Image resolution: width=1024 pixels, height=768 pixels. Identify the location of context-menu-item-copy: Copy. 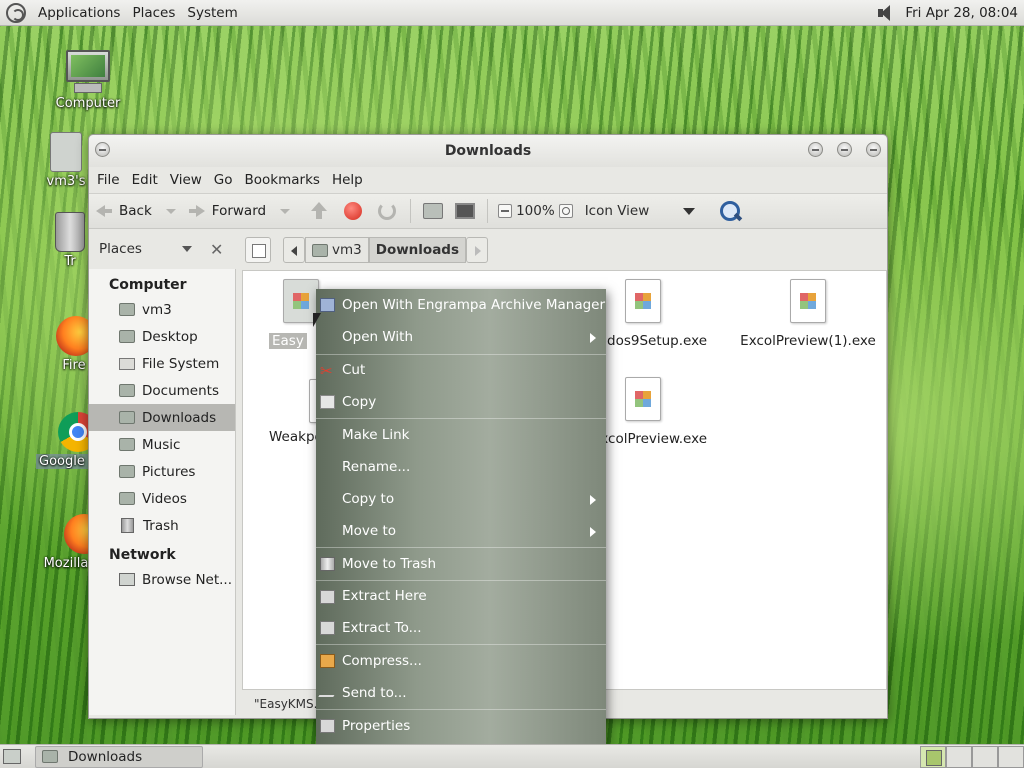
(461, 402).